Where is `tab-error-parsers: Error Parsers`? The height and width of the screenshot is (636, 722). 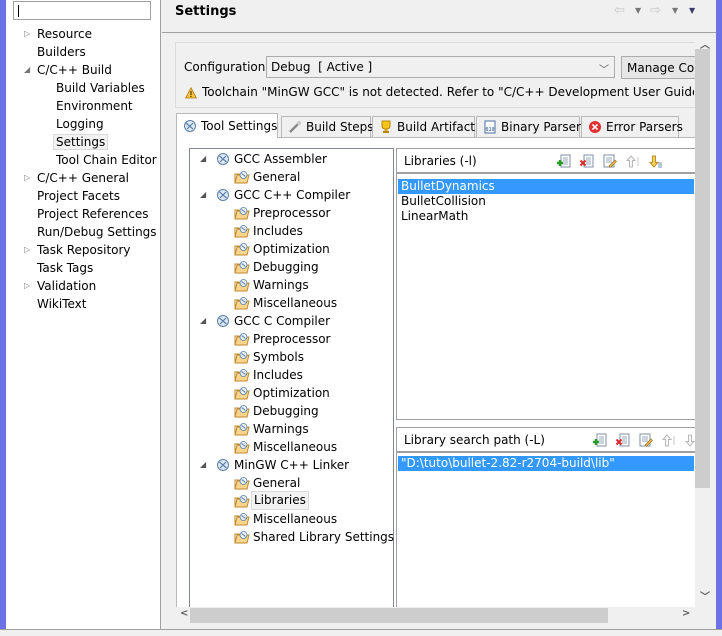 tab-error-parsers: Error Parsers is located at coordinates (632, 126).